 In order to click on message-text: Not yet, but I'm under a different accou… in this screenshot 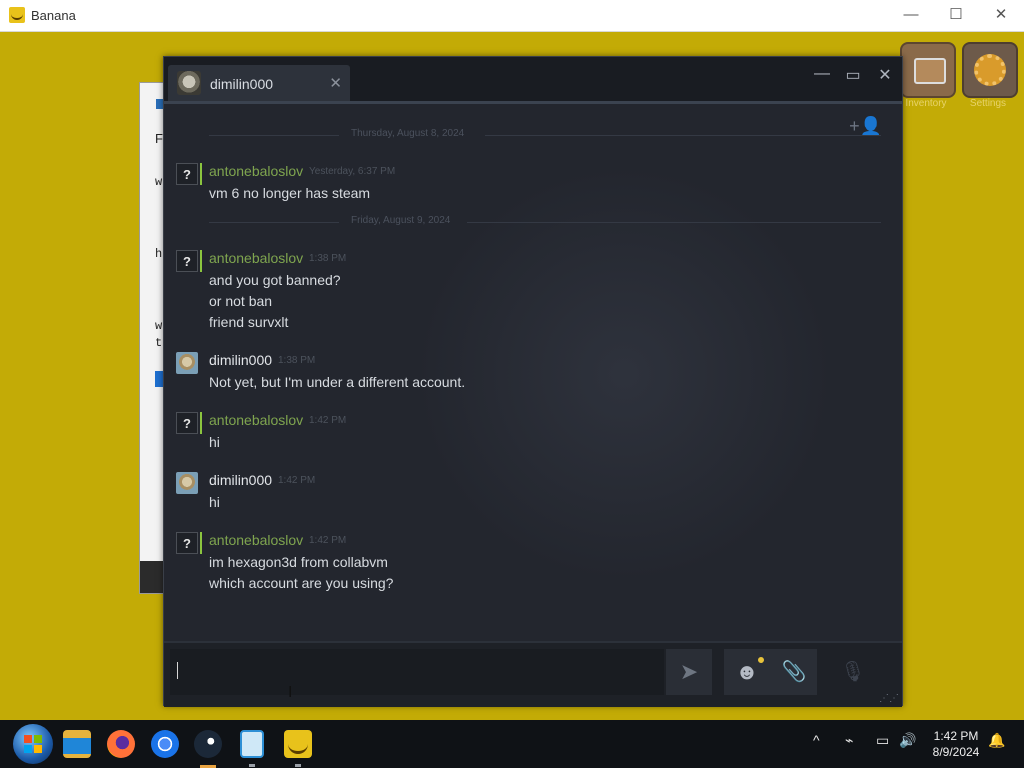, I will do `click(337, 382)`.